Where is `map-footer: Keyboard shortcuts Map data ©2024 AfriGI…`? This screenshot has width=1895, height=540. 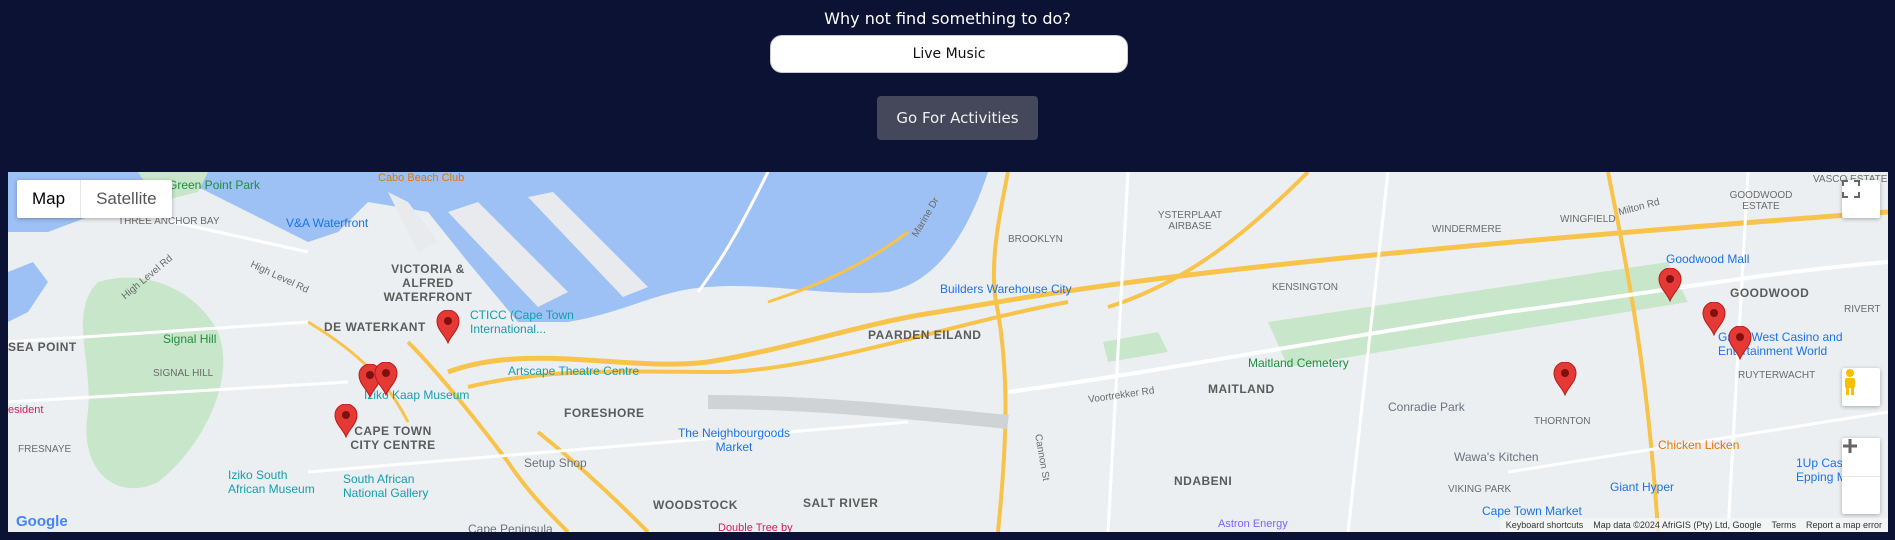
map-footer: Keyboard shortcuts Map data ©2024 AfriGI… is located at coordinates (1693, 525).